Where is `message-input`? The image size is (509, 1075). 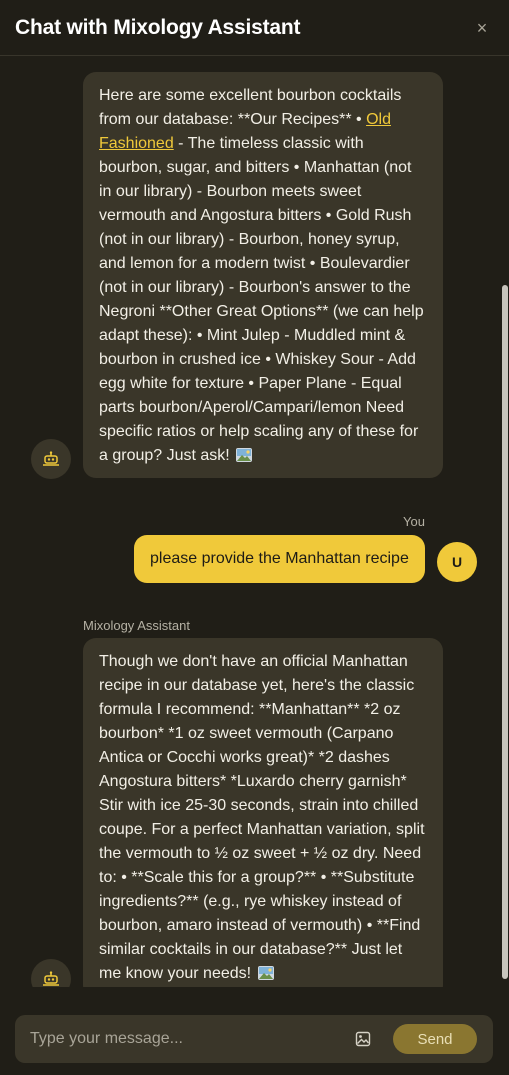 message-input is located at coordinates (175, 1039).